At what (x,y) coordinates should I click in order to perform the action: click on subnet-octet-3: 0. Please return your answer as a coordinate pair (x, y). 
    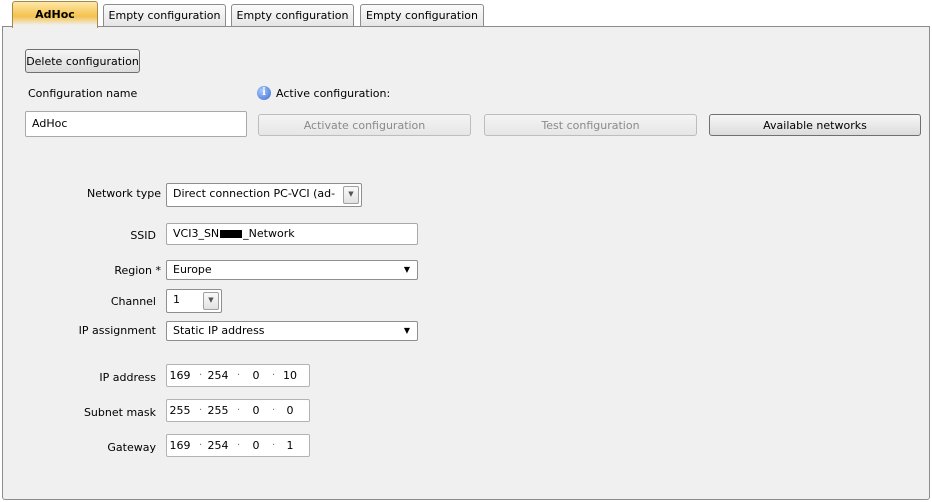
    Looking at the image, I should click on (256, 410).